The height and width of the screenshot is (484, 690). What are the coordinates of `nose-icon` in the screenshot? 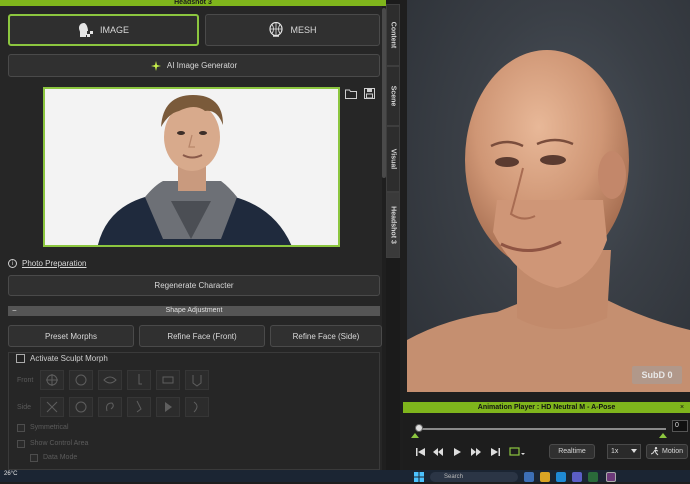 It's located at (140, 379).